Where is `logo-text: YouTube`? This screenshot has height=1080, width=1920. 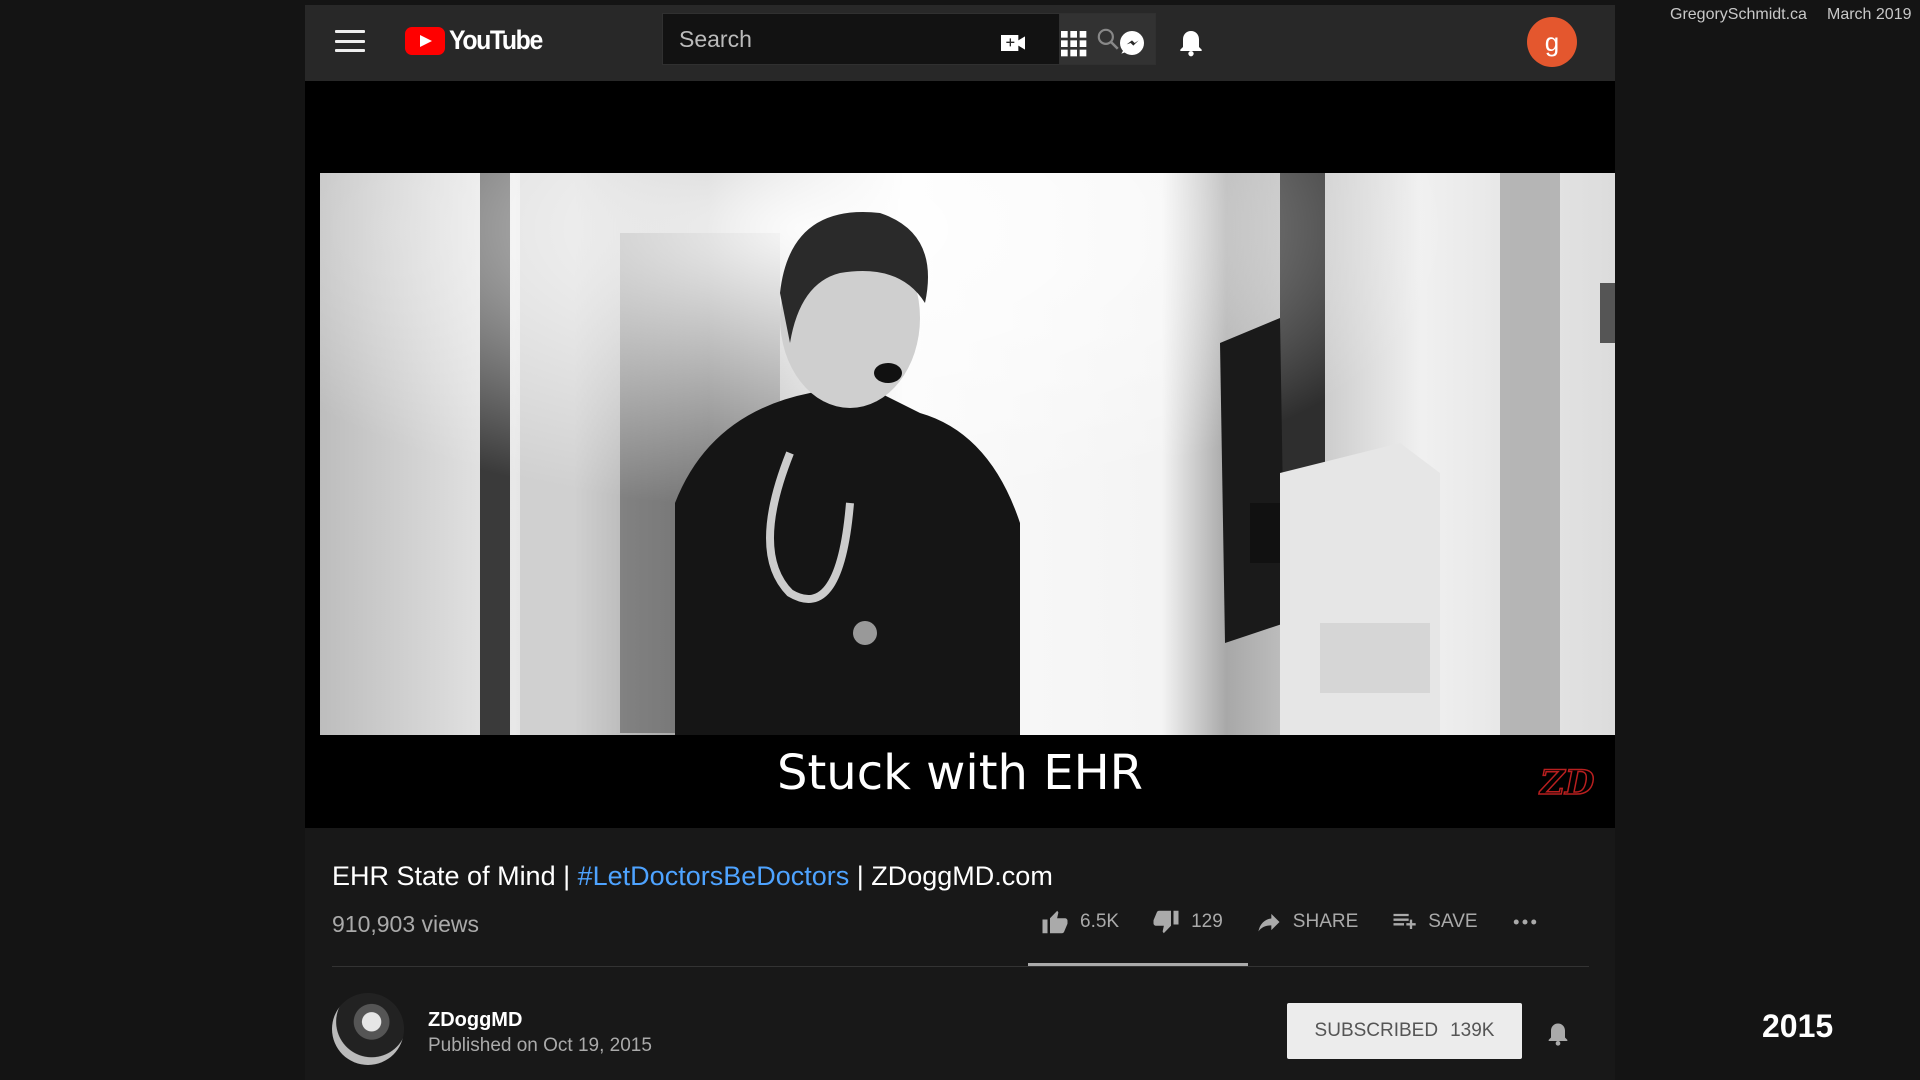 logo-text: YouTube is located at coordinates (496, 40).